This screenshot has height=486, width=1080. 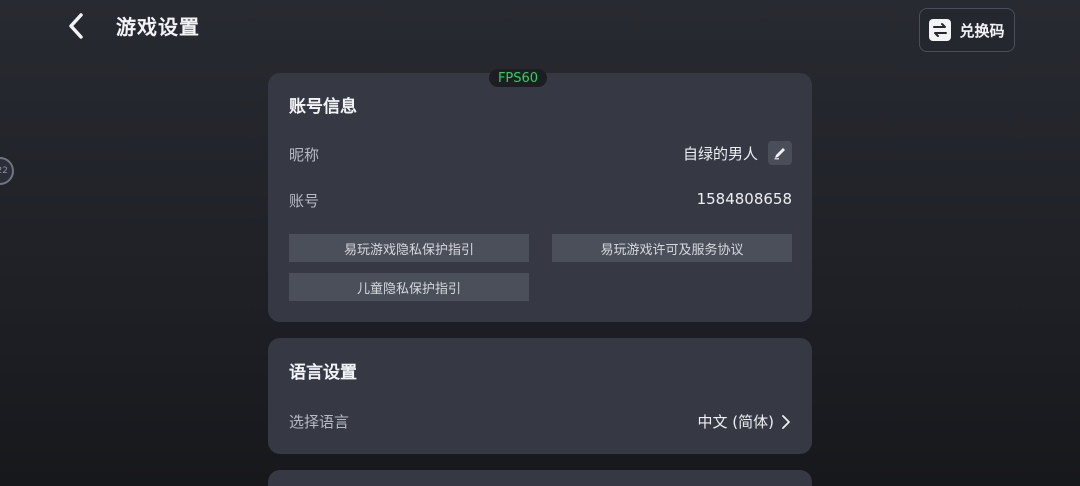 I want to click on redeem-code-button: 兑换码, so click(x=967, y=30).